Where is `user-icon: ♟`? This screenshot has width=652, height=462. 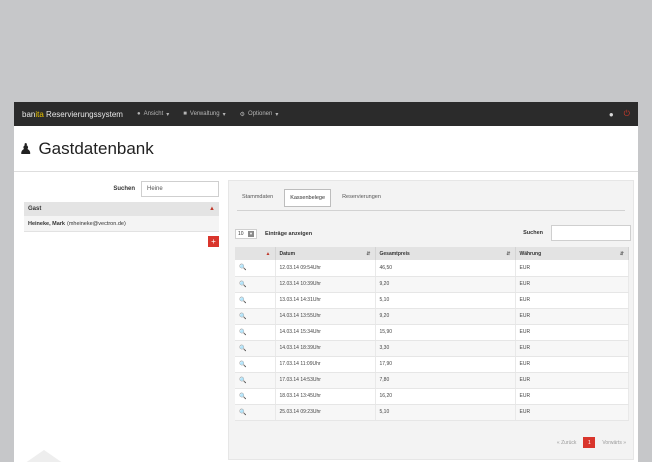 user-icon: ♟ is located at coordinates (26, 149).